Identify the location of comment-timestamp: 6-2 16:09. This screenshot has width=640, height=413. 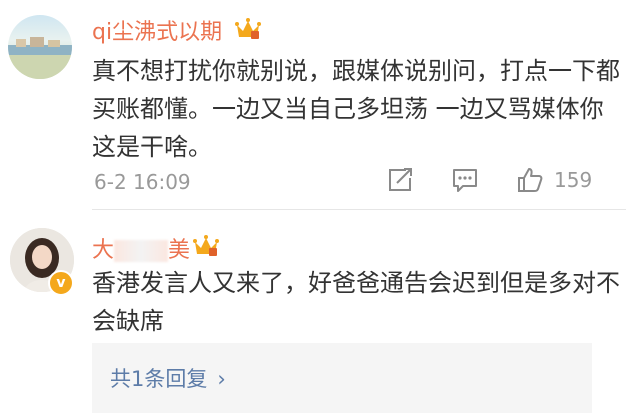
(142, 182).